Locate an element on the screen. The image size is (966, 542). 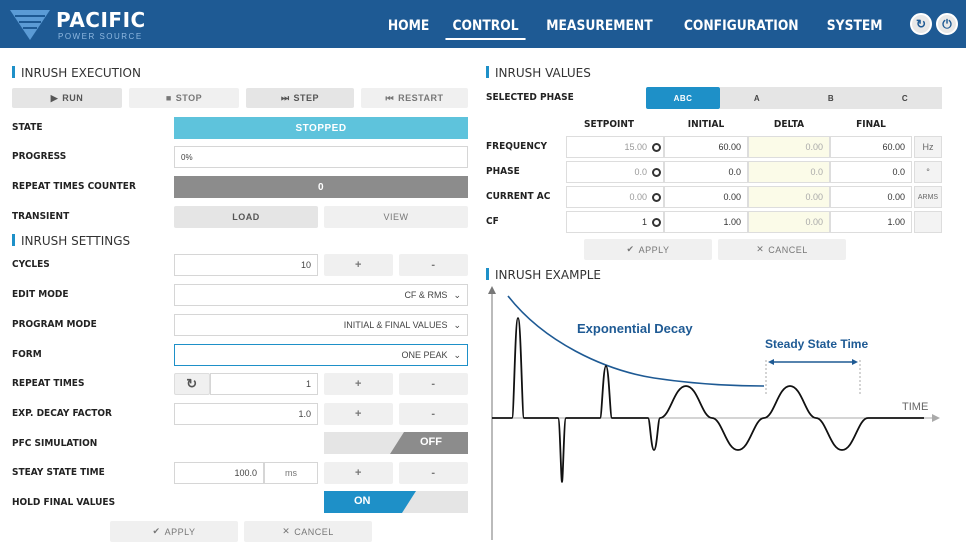
current-ac-initial-input: 0.00 is located at coordinates (706, 197).